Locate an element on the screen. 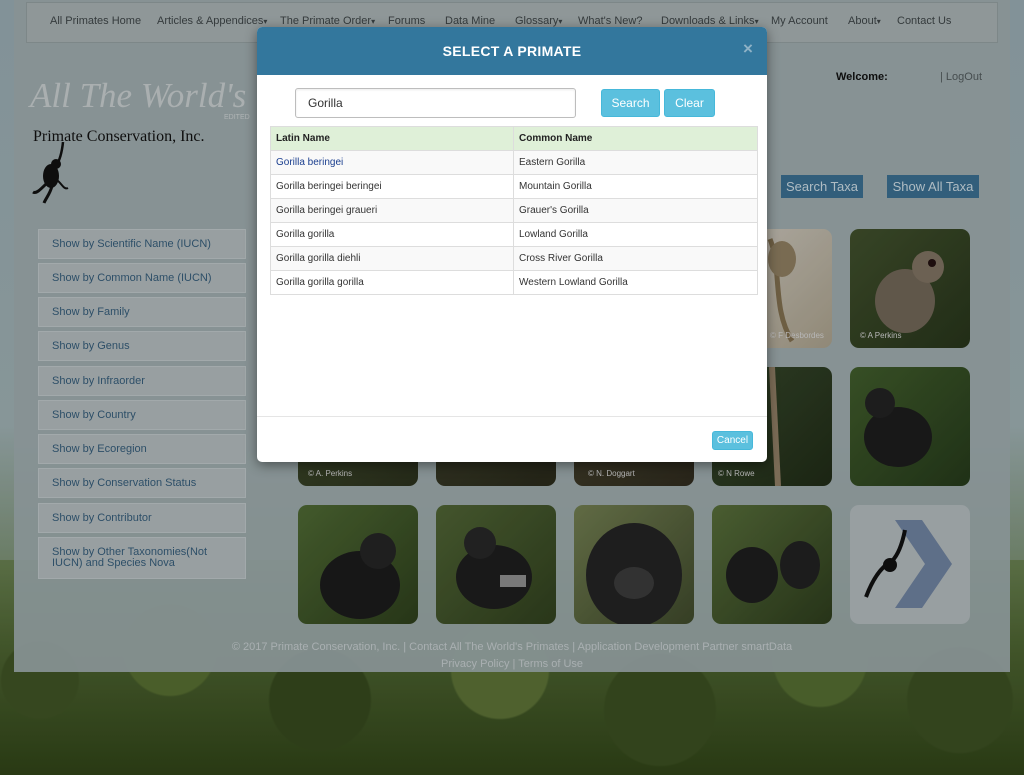 The image size is (1024, 775). common-name-cell: Grauer's Gorilla is located at coordinates (635, 210).